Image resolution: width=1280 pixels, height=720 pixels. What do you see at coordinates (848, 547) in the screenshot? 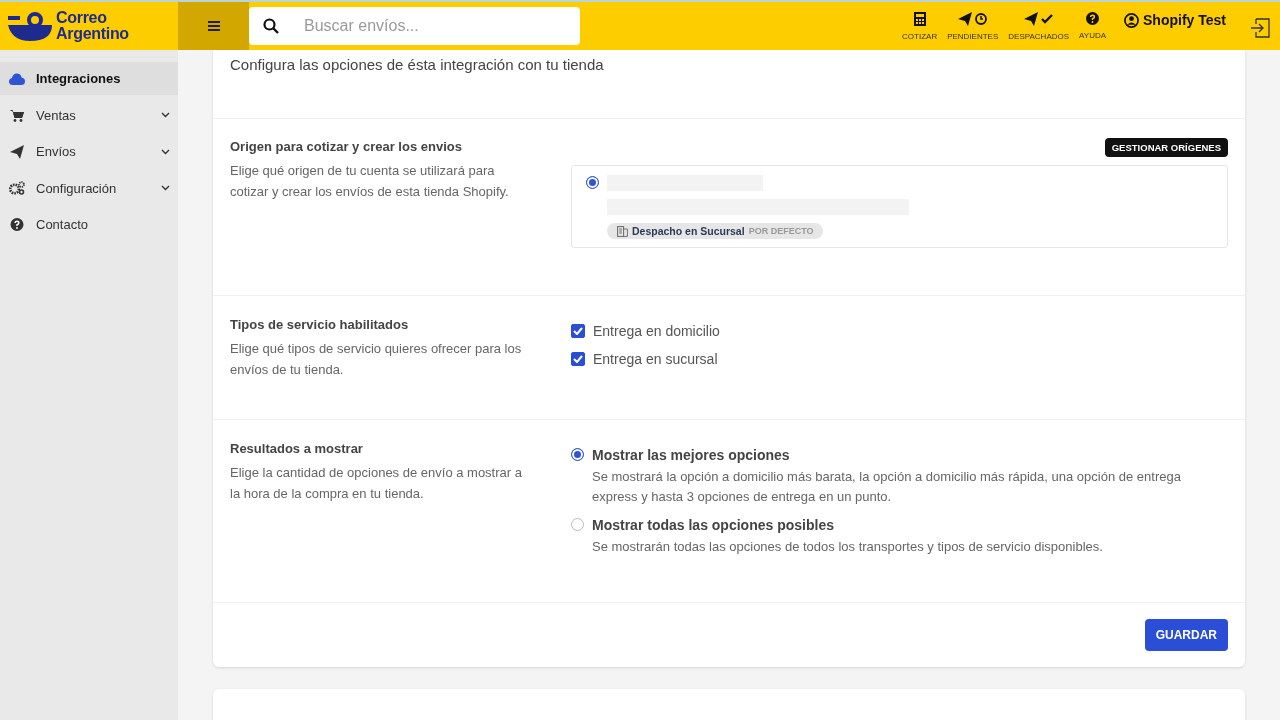
I see `option-description: Se mostrarán todas las opciones de todos los transportes y tipos de servicio disponibles.` at bounding box center [848, 547].